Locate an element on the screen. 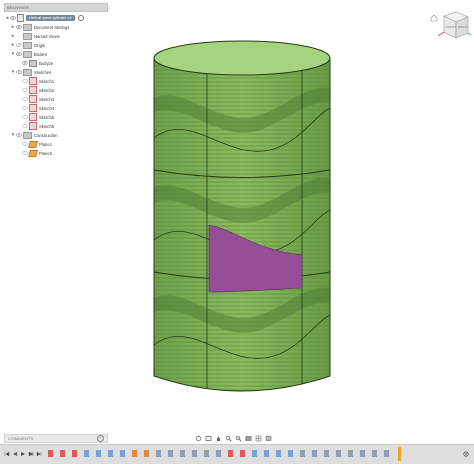 The width and height of the screenshot is (474, 464). orbit-icon is located at coordinates (198, 438).